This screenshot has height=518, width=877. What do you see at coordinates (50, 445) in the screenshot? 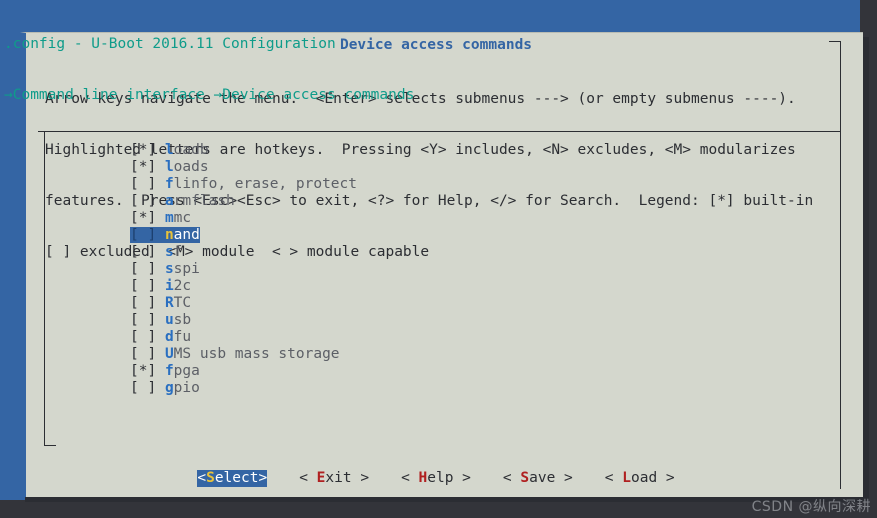
I see `menu-list-box-bottom-corner` at bounding box center [50, 445].